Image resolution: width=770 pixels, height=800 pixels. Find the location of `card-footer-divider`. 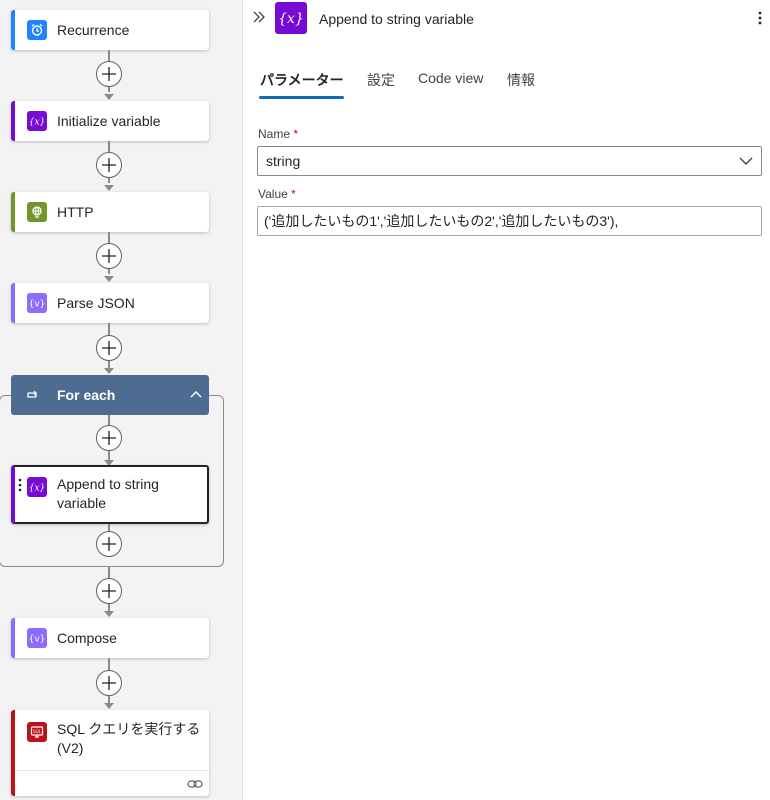

card-footer-divider is located at coordinates (112, 770).